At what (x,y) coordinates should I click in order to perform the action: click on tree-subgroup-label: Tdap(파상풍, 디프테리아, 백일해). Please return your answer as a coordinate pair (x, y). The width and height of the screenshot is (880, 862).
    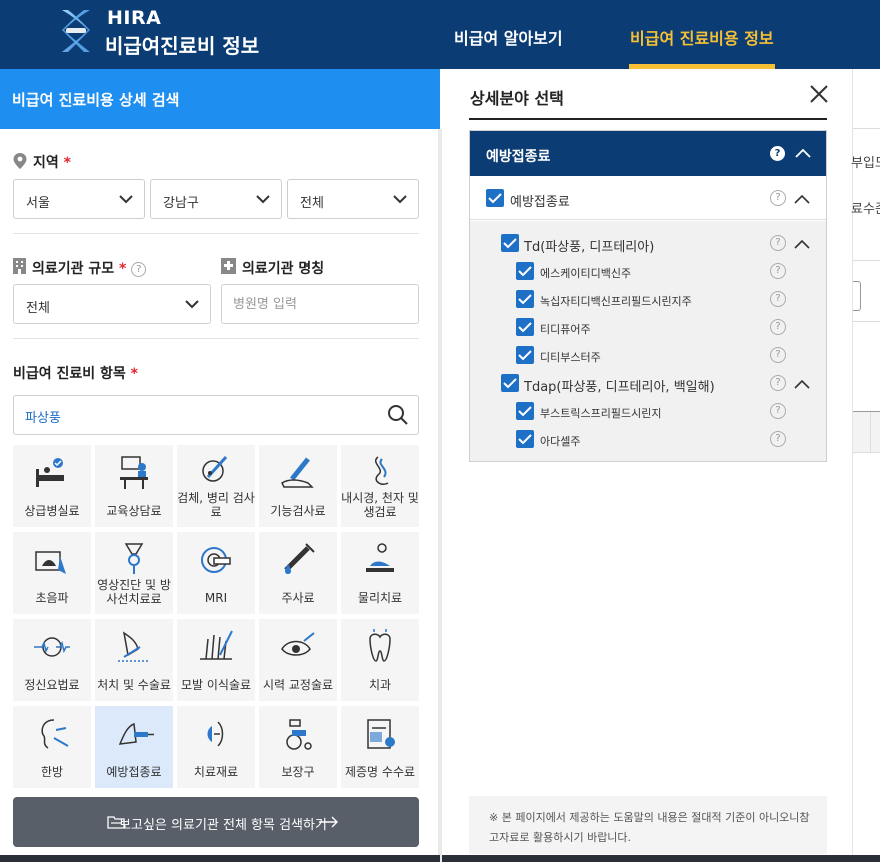
    Looking at the image, I should click on (619, 387).